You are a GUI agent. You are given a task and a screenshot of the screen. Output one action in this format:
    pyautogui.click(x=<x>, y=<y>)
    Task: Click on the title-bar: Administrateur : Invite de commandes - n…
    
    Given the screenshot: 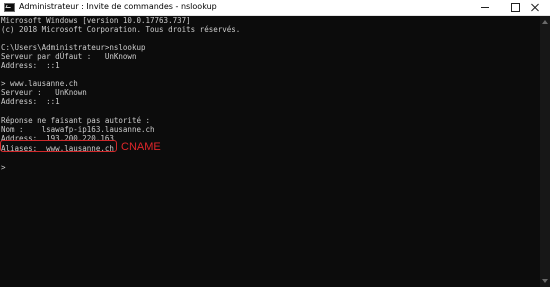 What is the action you would take?
    pyautogui.click(x=275, y=8)
    